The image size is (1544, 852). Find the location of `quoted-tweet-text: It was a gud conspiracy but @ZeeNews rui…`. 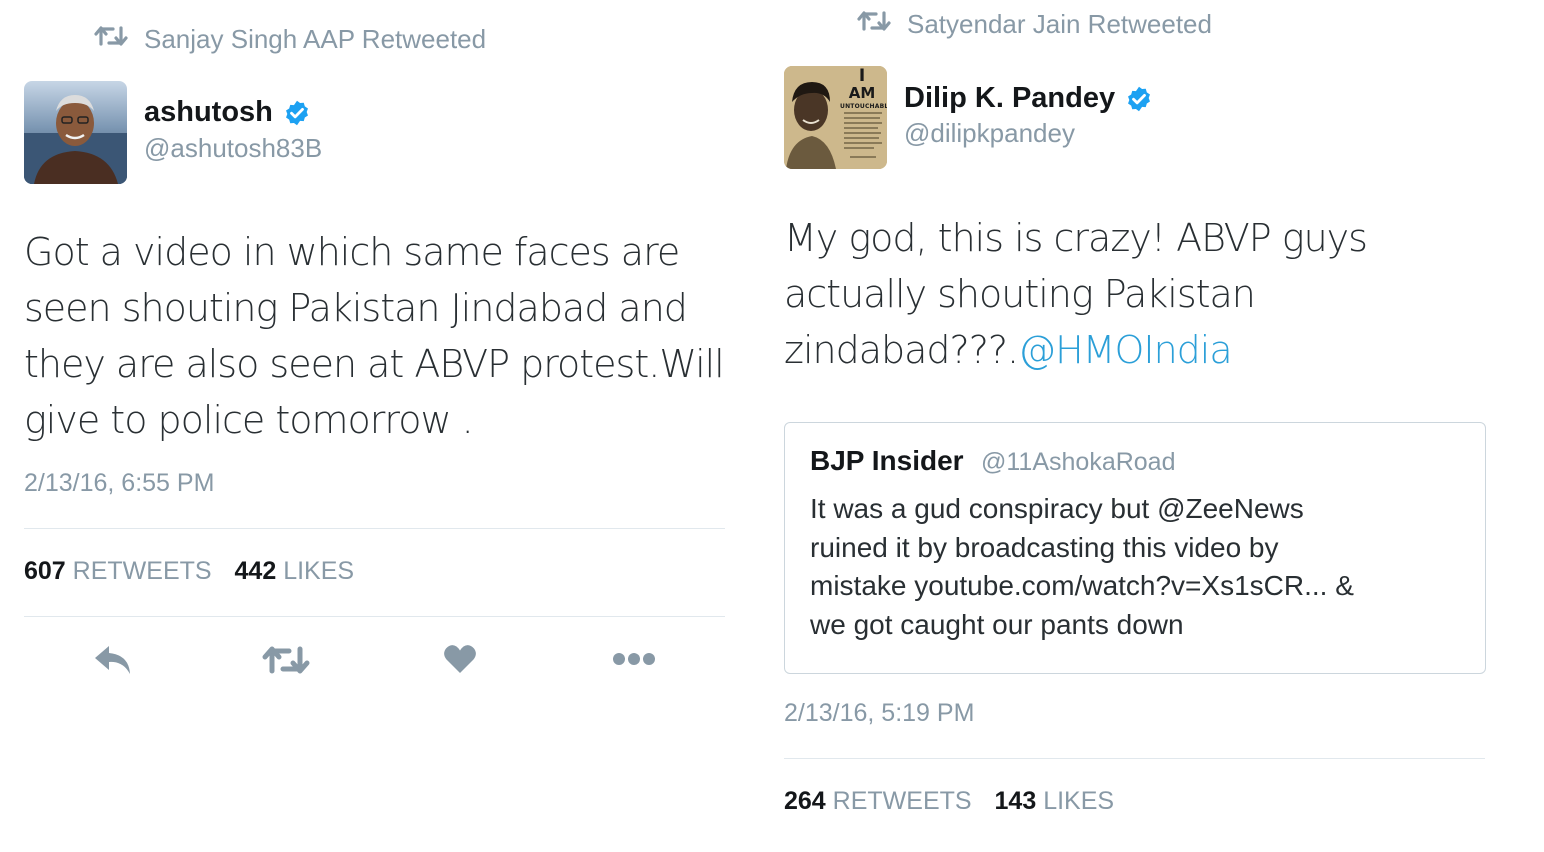

quoted-tweet-text: It was a gud conspiracy but @ZeeNews rui… is located at coordinates (1140, 567).